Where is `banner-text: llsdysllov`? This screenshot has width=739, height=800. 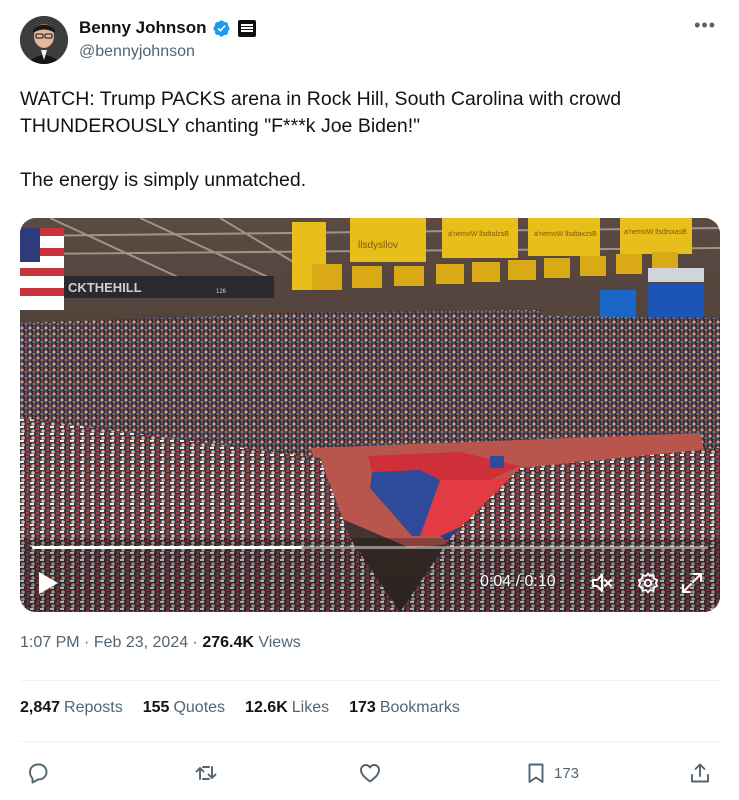 banner-text: llsdysllov is located at coordinates (378, 245).